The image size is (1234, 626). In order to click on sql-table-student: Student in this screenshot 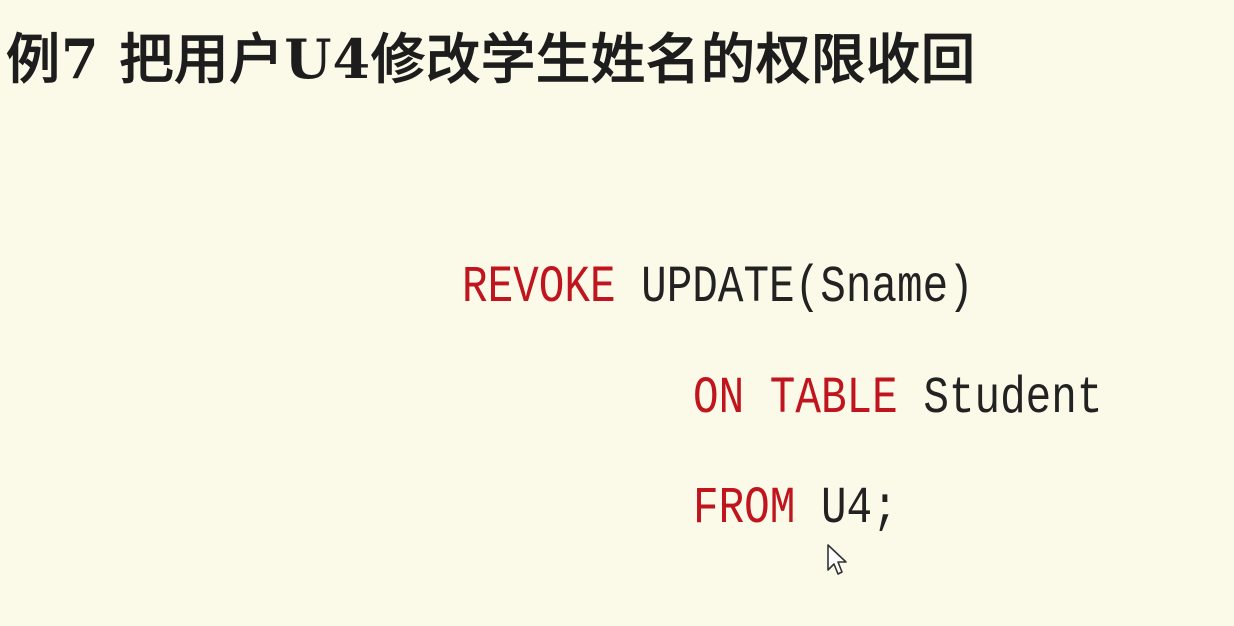, I will do `click(1000, 398)`.